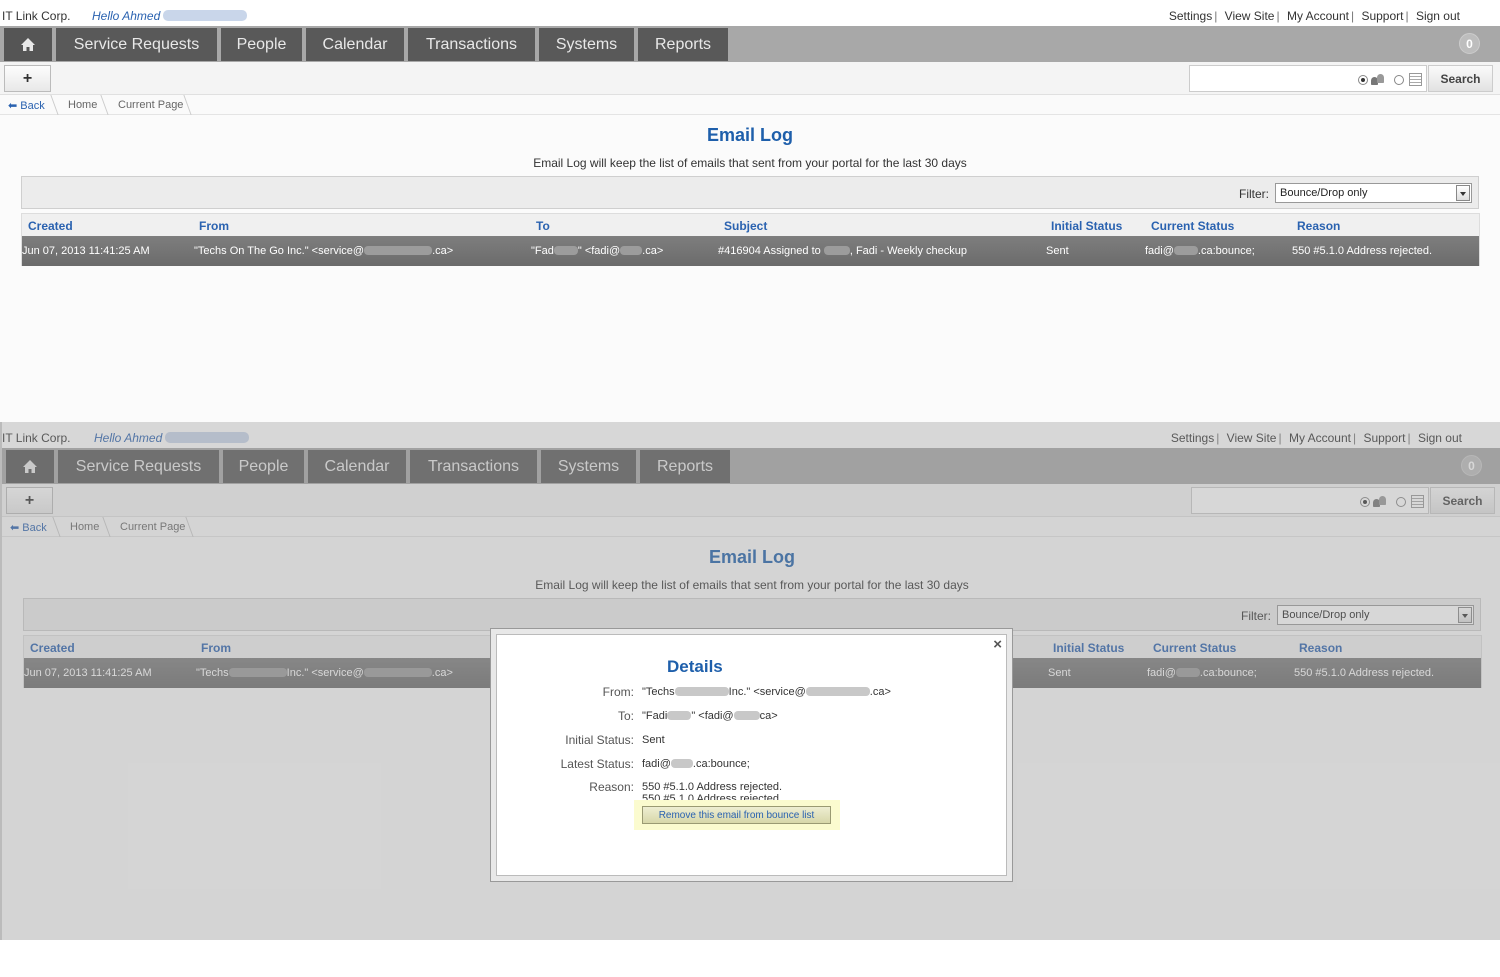 The image size is (1500, 977). I want to click on page-bottom, so click(750, 958).